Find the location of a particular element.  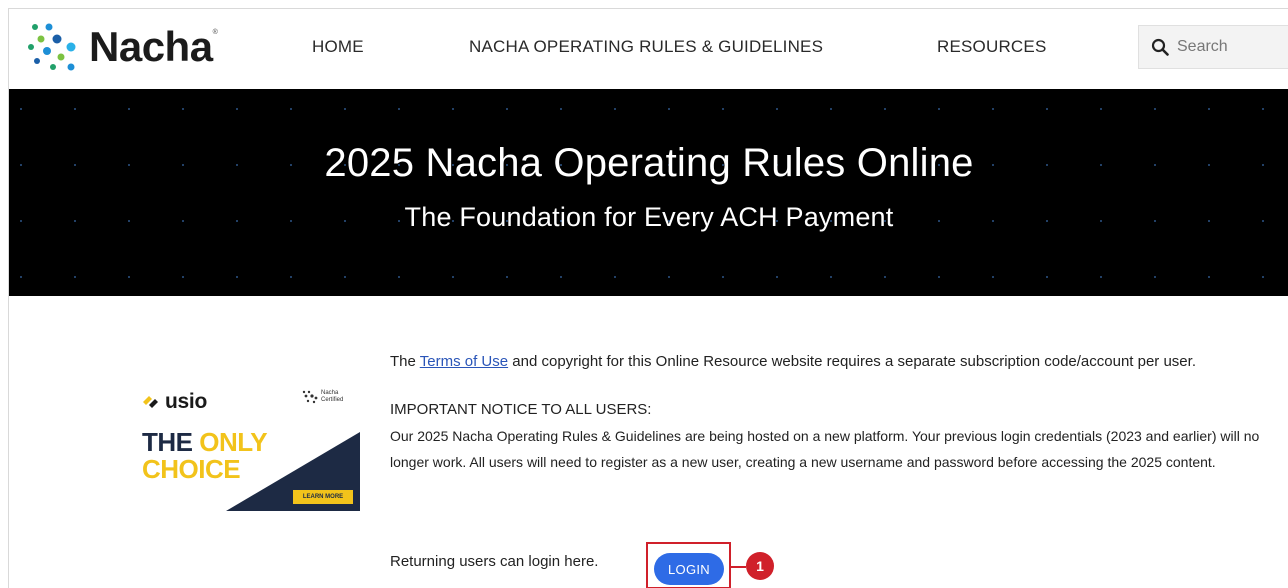

nav-resources: RESOURCES is located at coordinates (992, 47).